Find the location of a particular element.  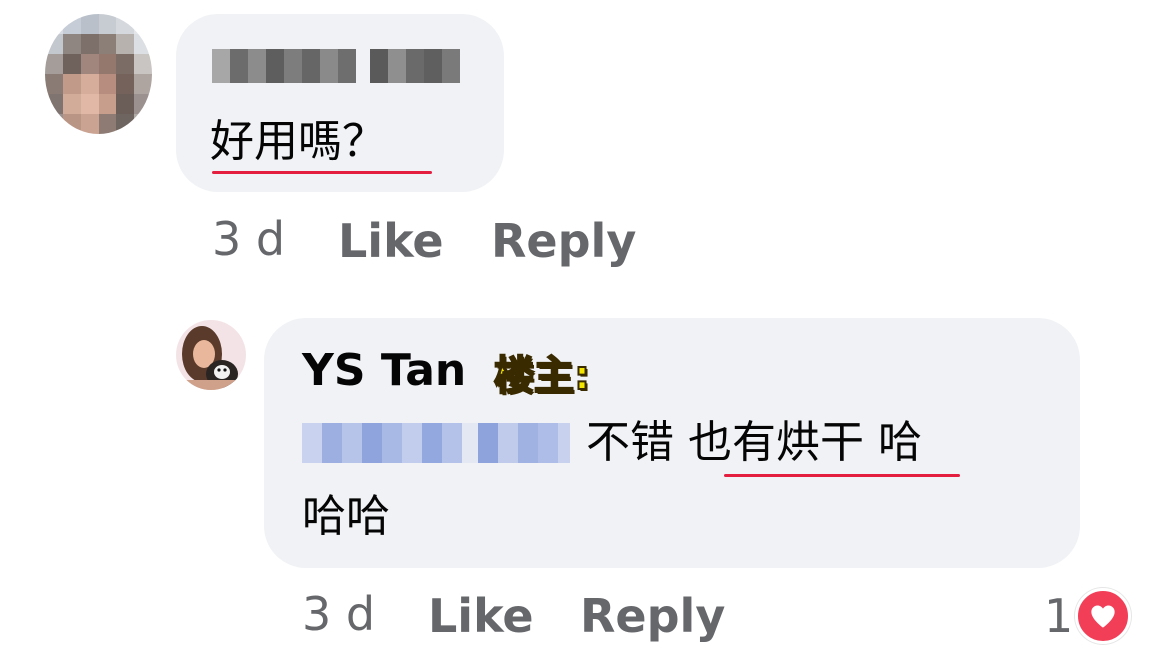

reply-author-name: YS Tan is located at coordinates (384, 370).